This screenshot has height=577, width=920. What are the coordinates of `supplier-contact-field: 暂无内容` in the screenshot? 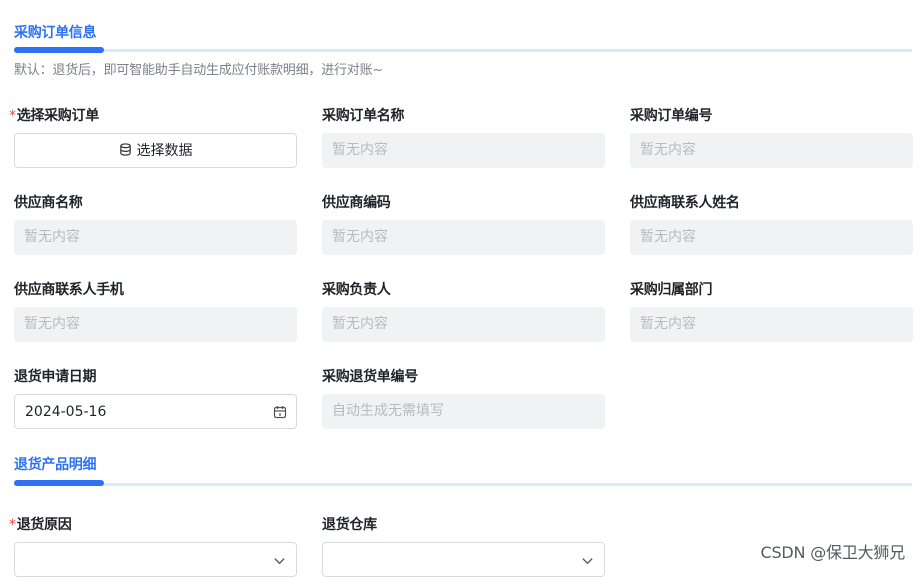 It's located at (771, 237).